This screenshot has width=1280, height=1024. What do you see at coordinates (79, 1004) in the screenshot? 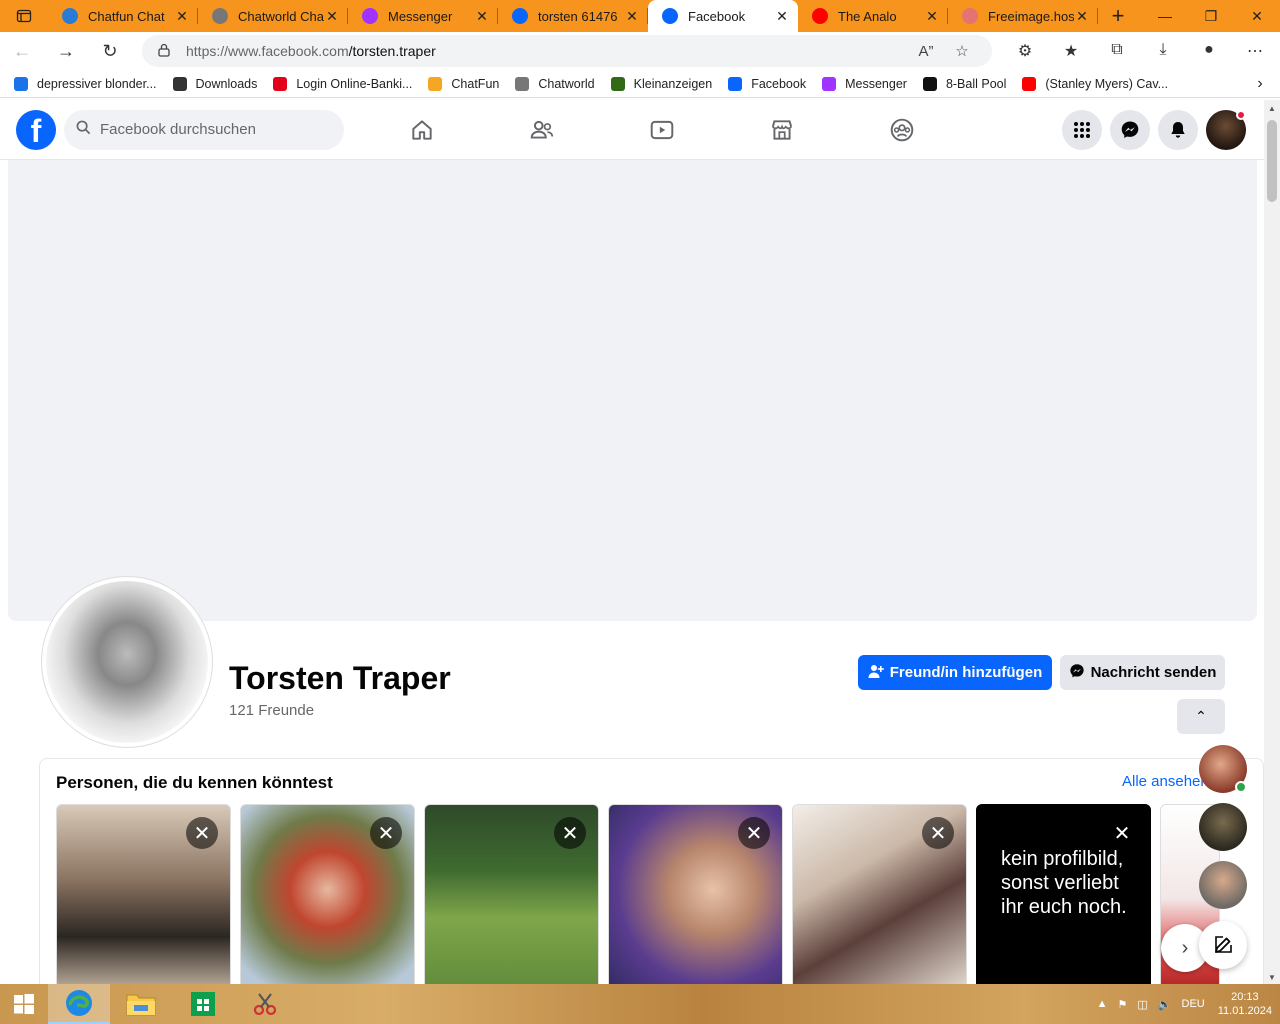
I see `taskbar-edge` at bounding box center [79, 1004].